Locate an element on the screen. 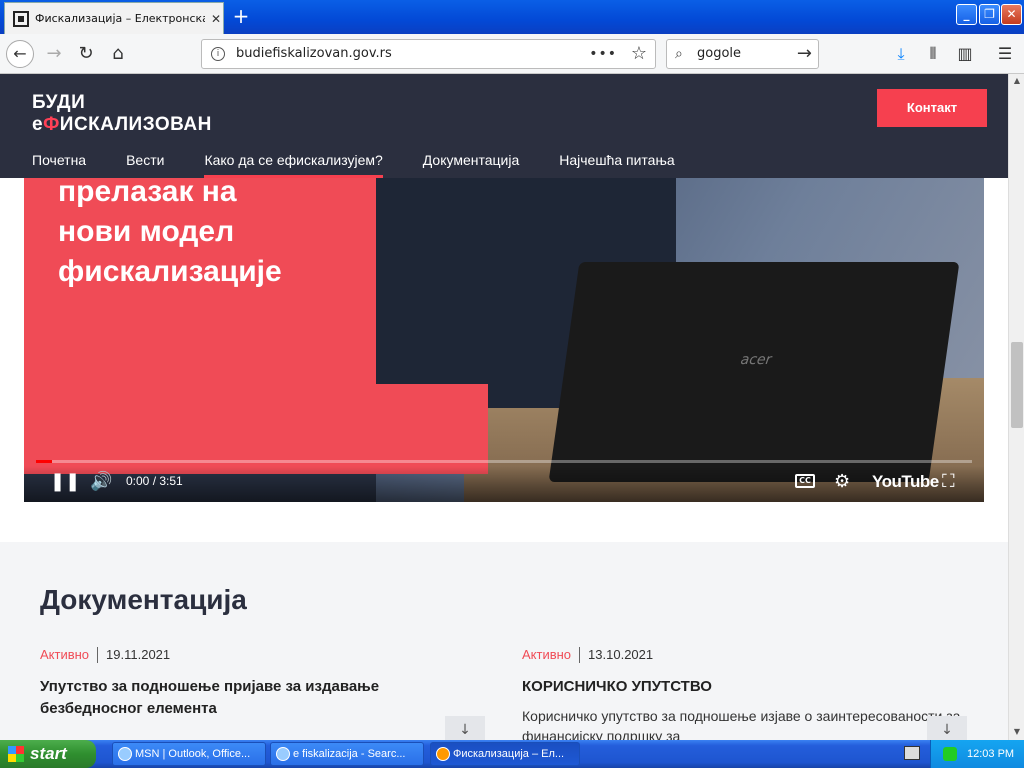  url-bar: i budiefiskalizovan.gov.rs ••• ☆ is located at coordinates (428, 54).